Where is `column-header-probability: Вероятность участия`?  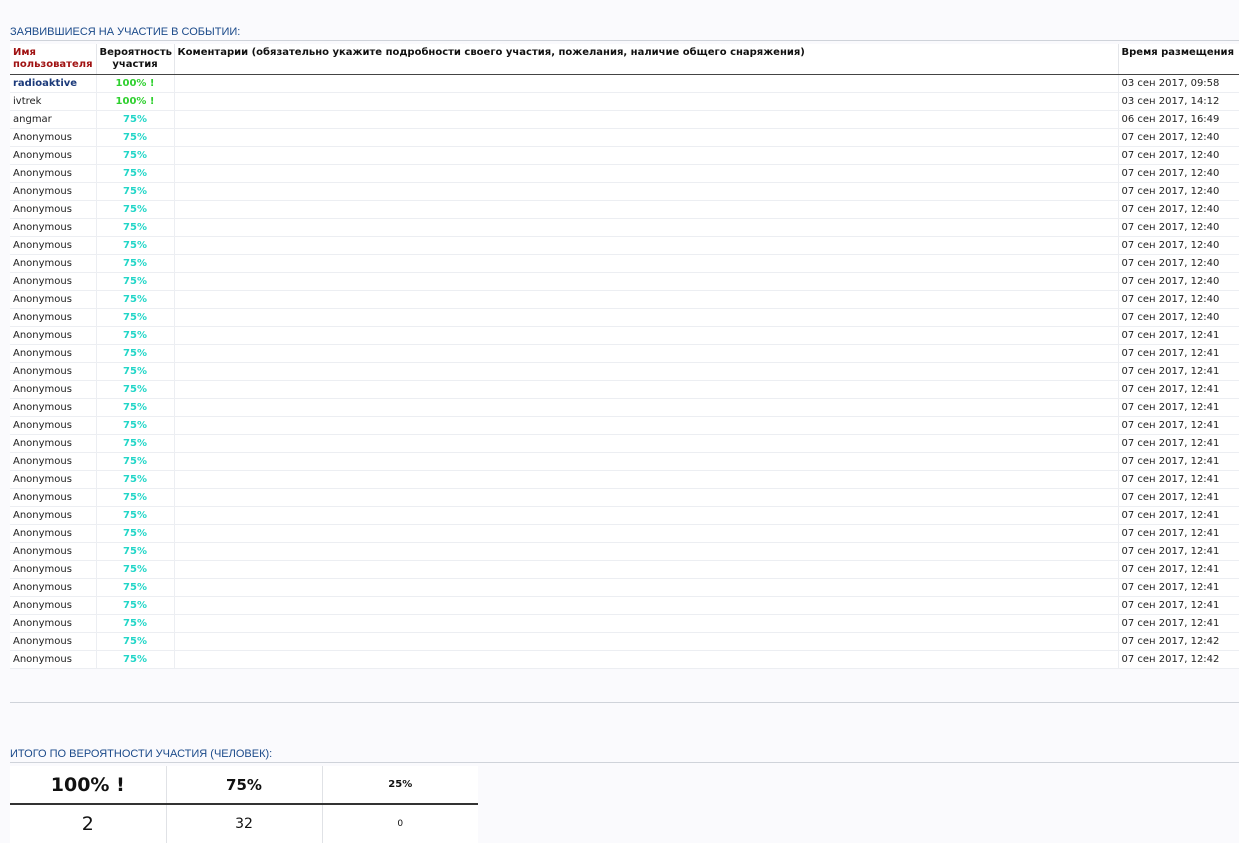 column-header-probability: Вероятность участия is located at coordinates (135, 59).